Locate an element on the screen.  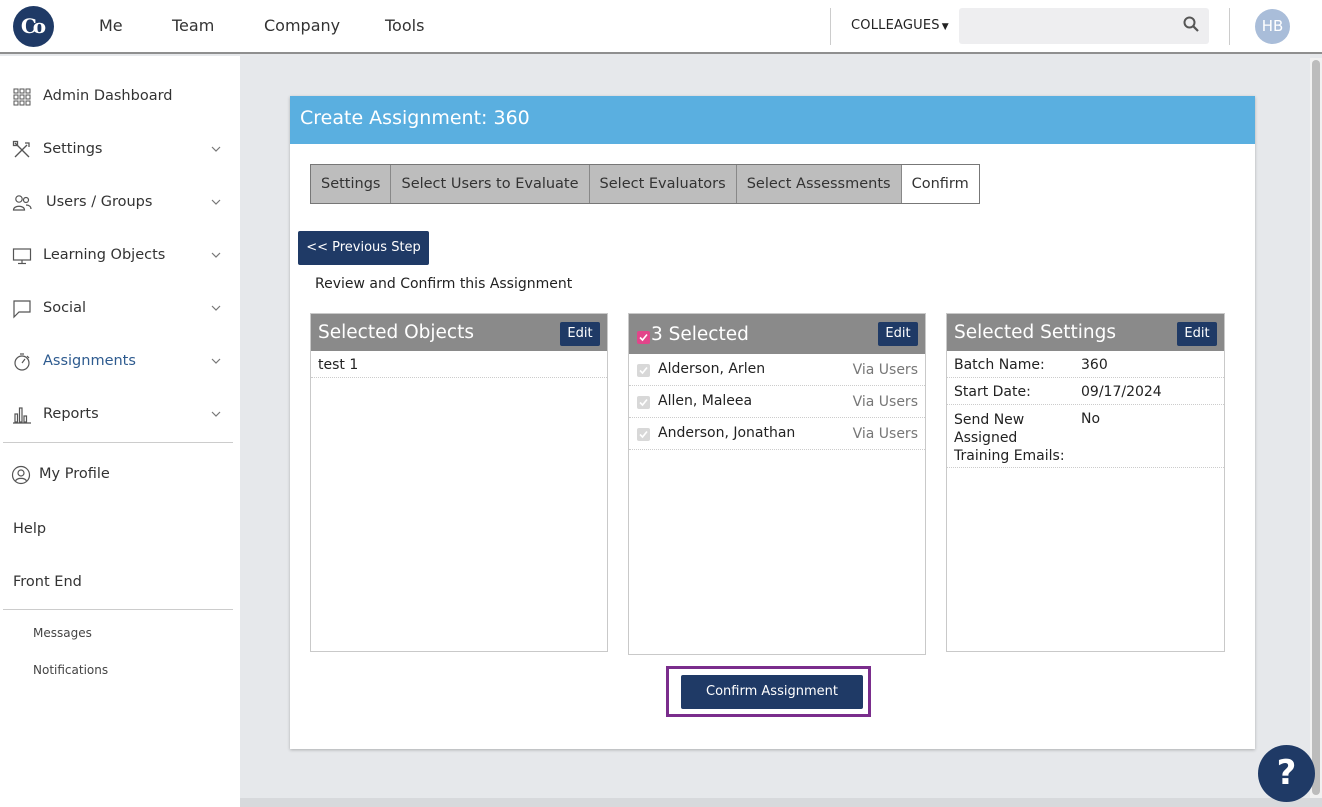
confirm-assignment-button: Confirm Assignment is located at coordinates (772, 692).